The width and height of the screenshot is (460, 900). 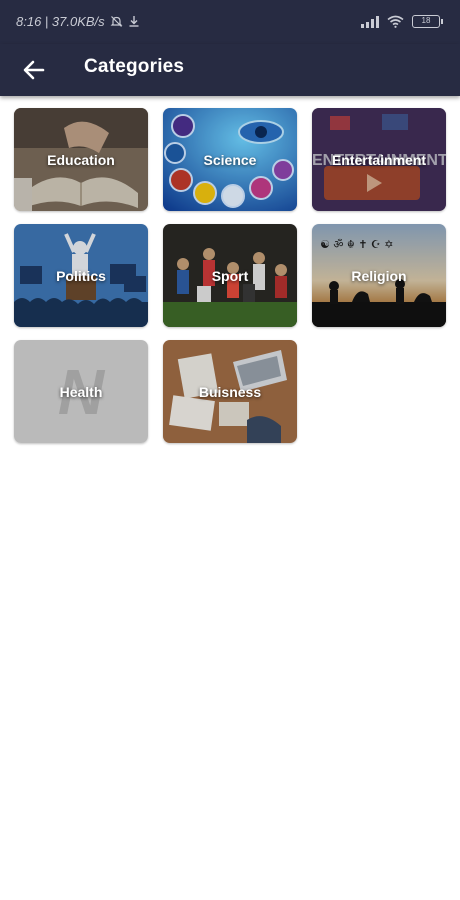 I want to click on download-icon, so click(x=134, y=21).